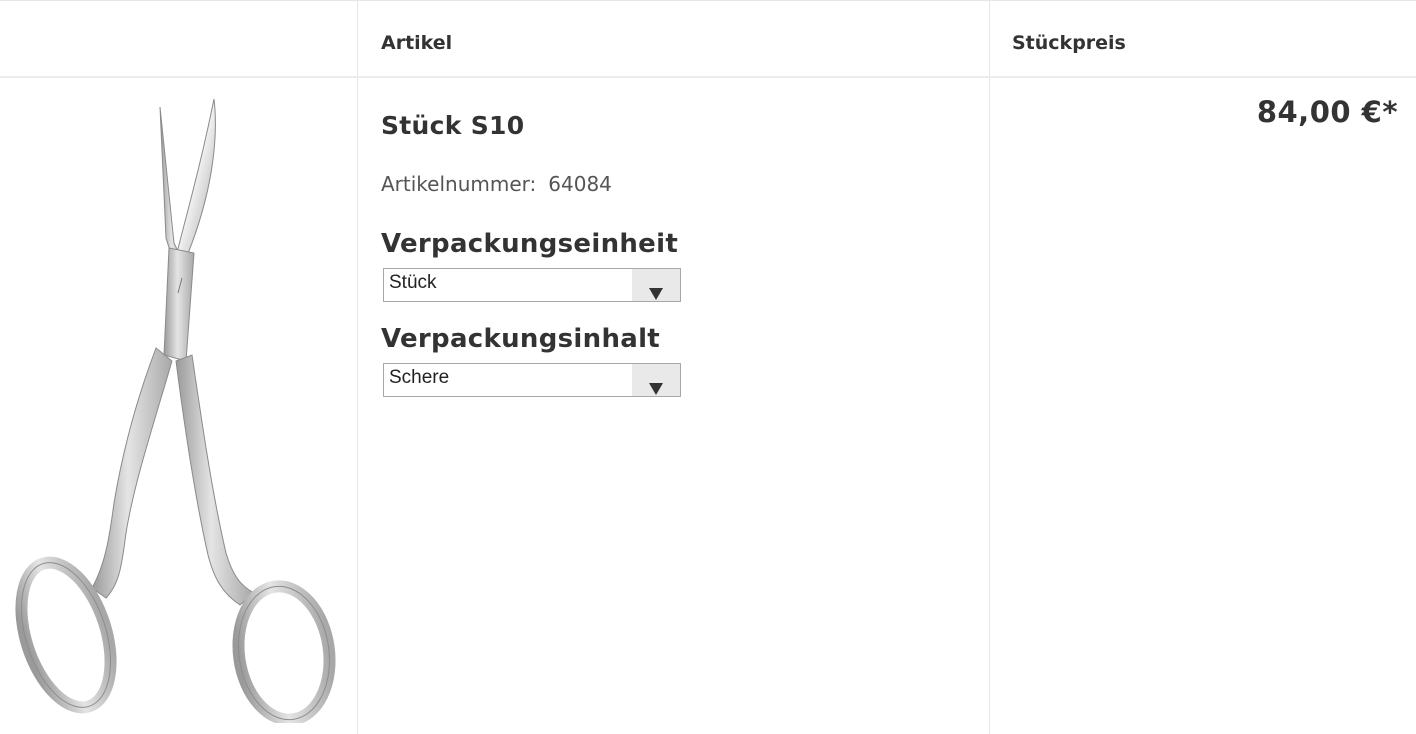 This screenshot has height=734, width=1416. What do you see at coordinates (452, 125) in the screenshot?
I see `product-title: Stück S10` at bounding box center [452, 125].